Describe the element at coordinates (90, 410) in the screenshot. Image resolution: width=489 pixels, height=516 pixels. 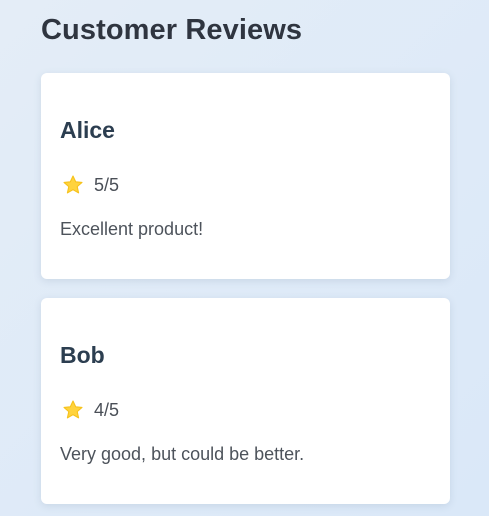
I see `rating-row: 4/5` at that location.